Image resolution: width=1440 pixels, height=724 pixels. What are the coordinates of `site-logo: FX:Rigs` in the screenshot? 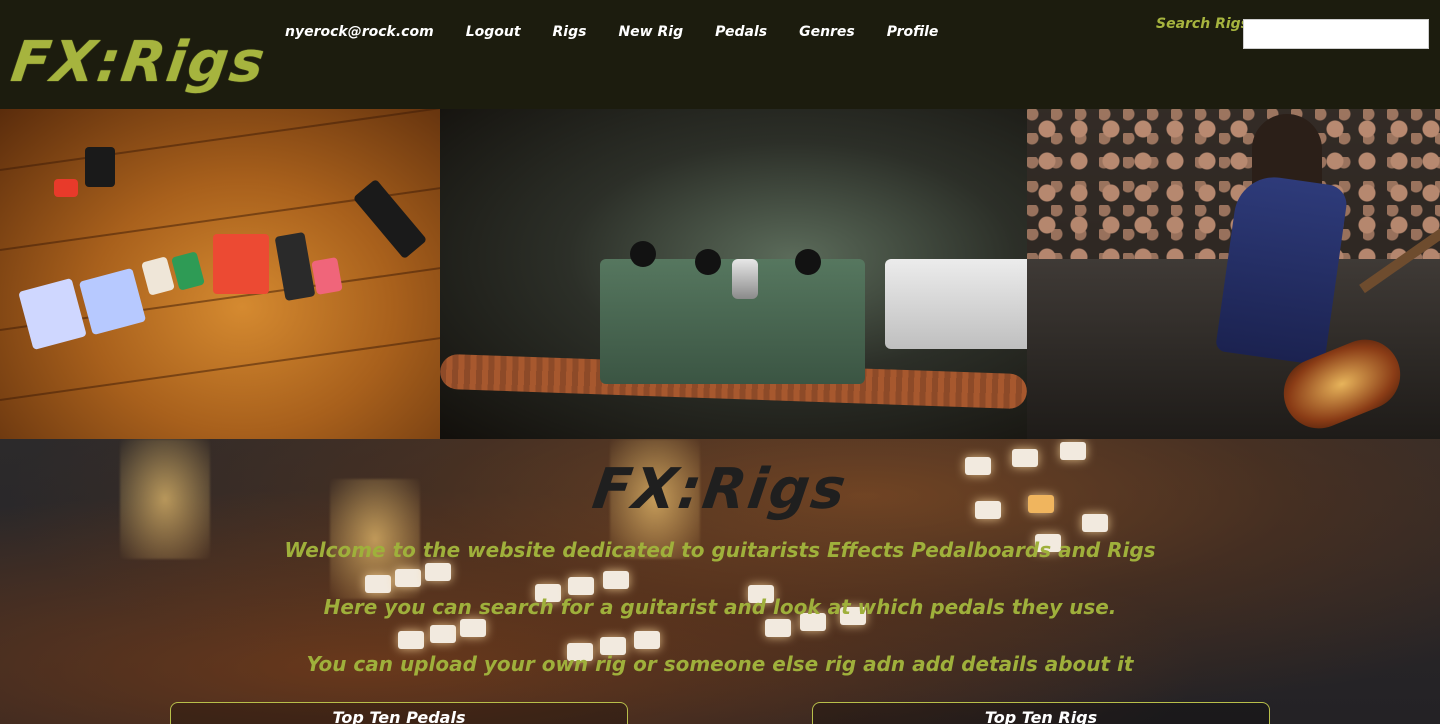 It's located at (138, 62).